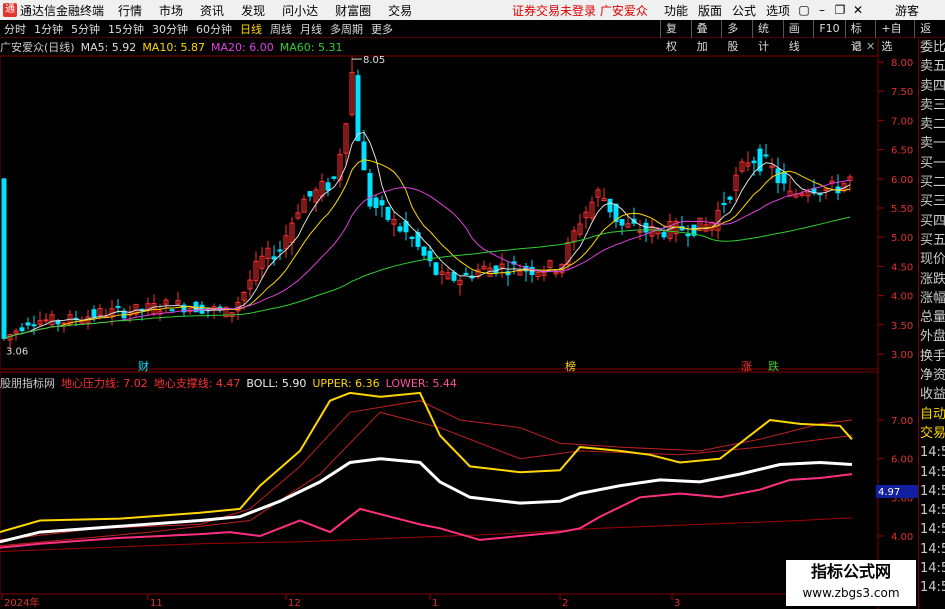 The width and height of the screenshot is (945, 609). I want to click on side-panel-item: 买五, so click(932, 240).